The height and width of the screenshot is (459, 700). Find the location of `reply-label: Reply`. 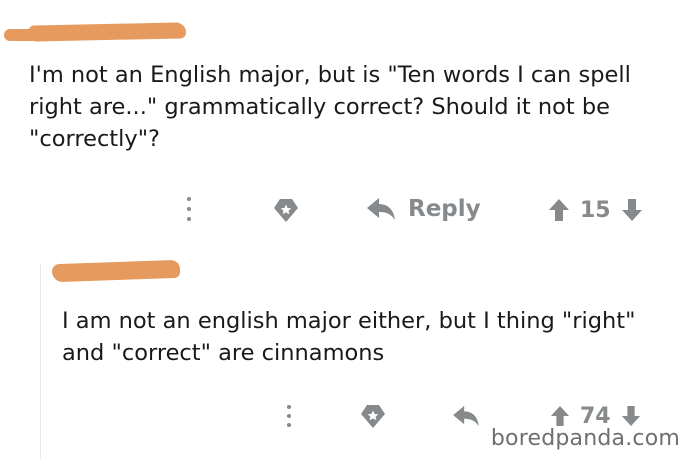

reply-label: Reply is located at coordinates (444, 209).